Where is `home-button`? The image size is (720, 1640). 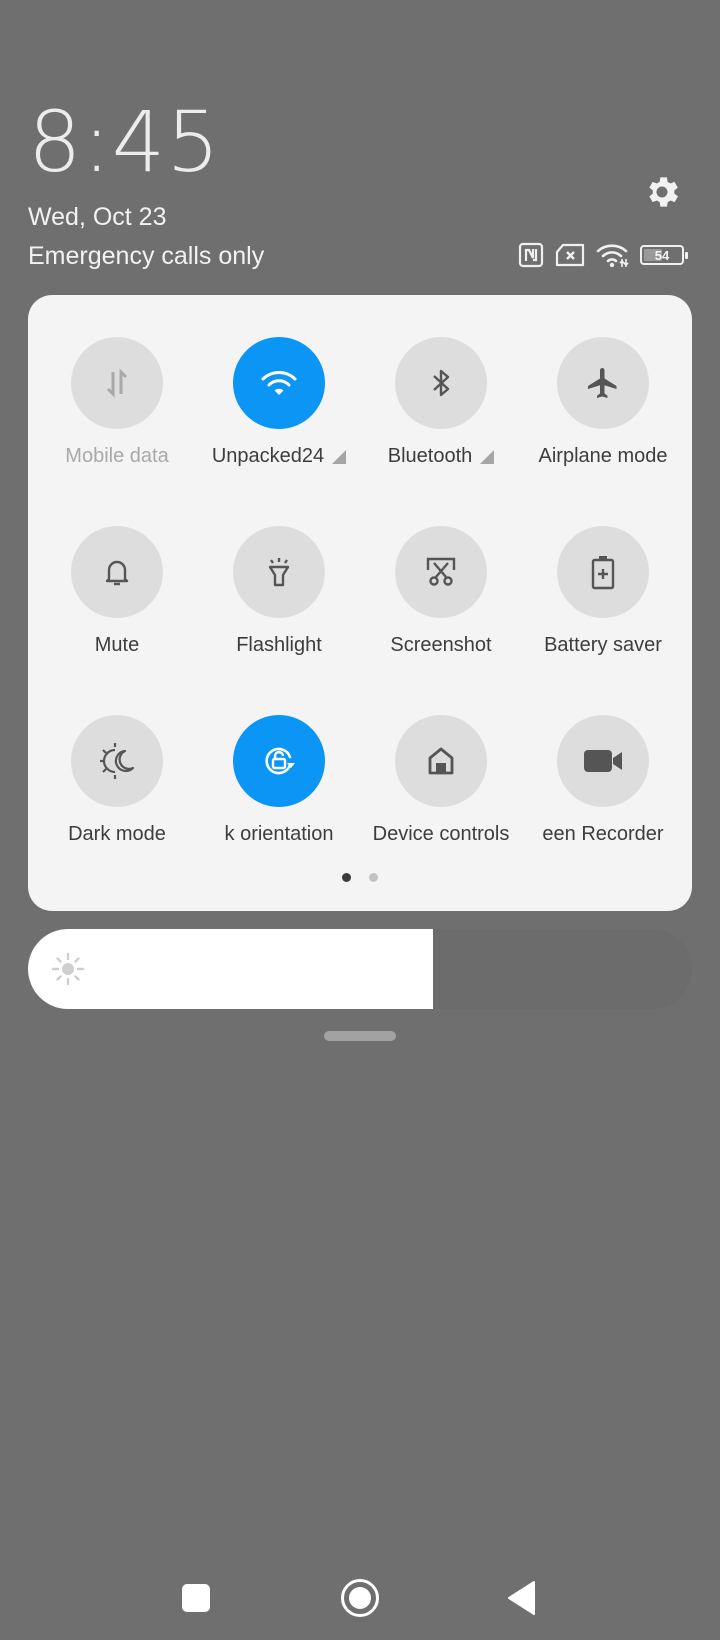
home-button is located at coordinates (360, 1598).